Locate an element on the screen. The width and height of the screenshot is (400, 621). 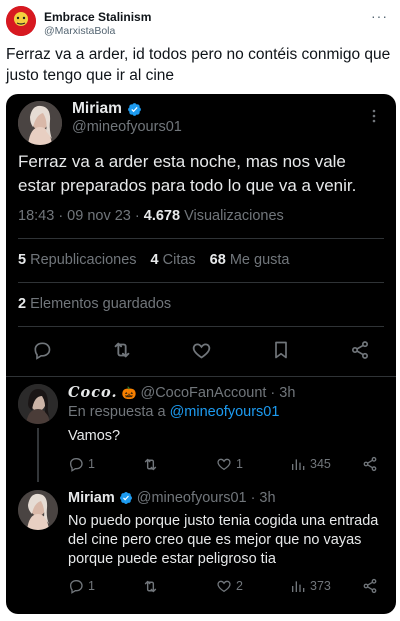
like-button: 2 is located at coordinates (229, 586).